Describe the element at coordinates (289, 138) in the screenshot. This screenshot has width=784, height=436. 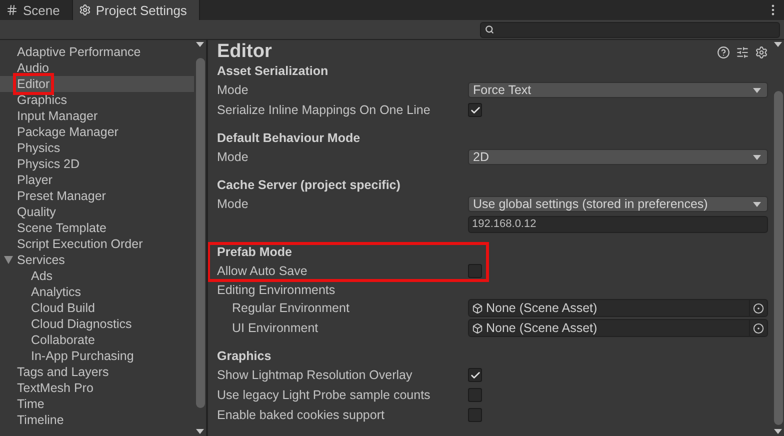
I see `section-header: Default Behaviour Mode` at that location.